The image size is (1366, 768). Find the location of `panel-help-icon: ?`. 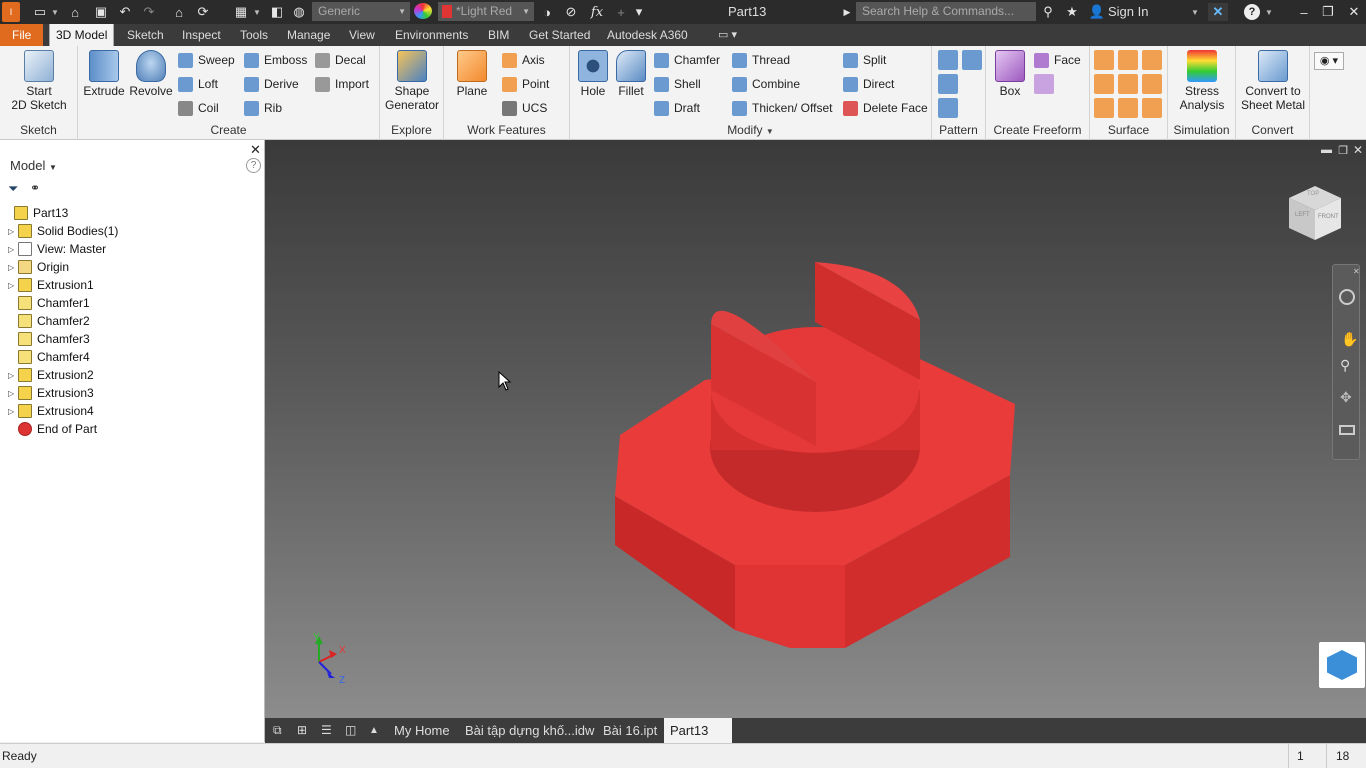

panel-help-icon: ? is located at coordinates (253, 165).